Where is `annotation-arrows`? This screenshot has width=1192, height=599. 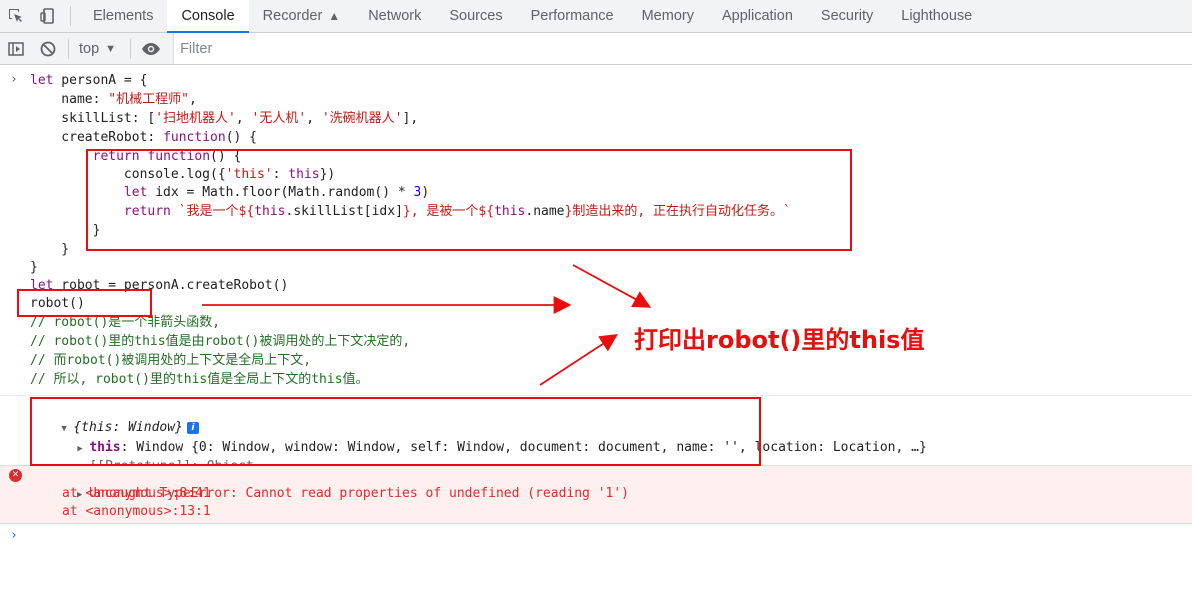 annotation-arrows is located at coordinates (427, 325).